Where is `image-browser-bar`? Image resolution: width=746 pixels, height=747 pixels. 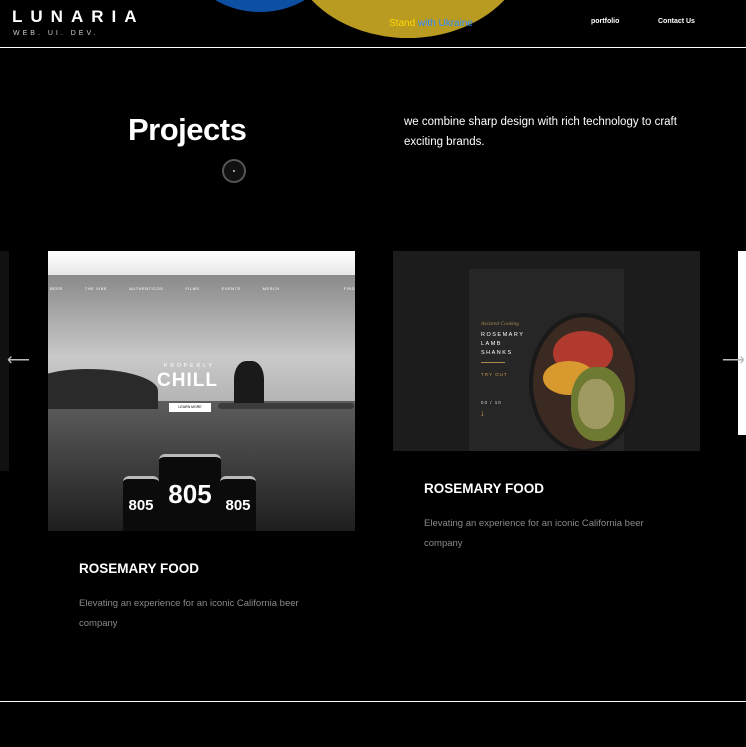 image-browser-bar is located at coordinates (201, 263).